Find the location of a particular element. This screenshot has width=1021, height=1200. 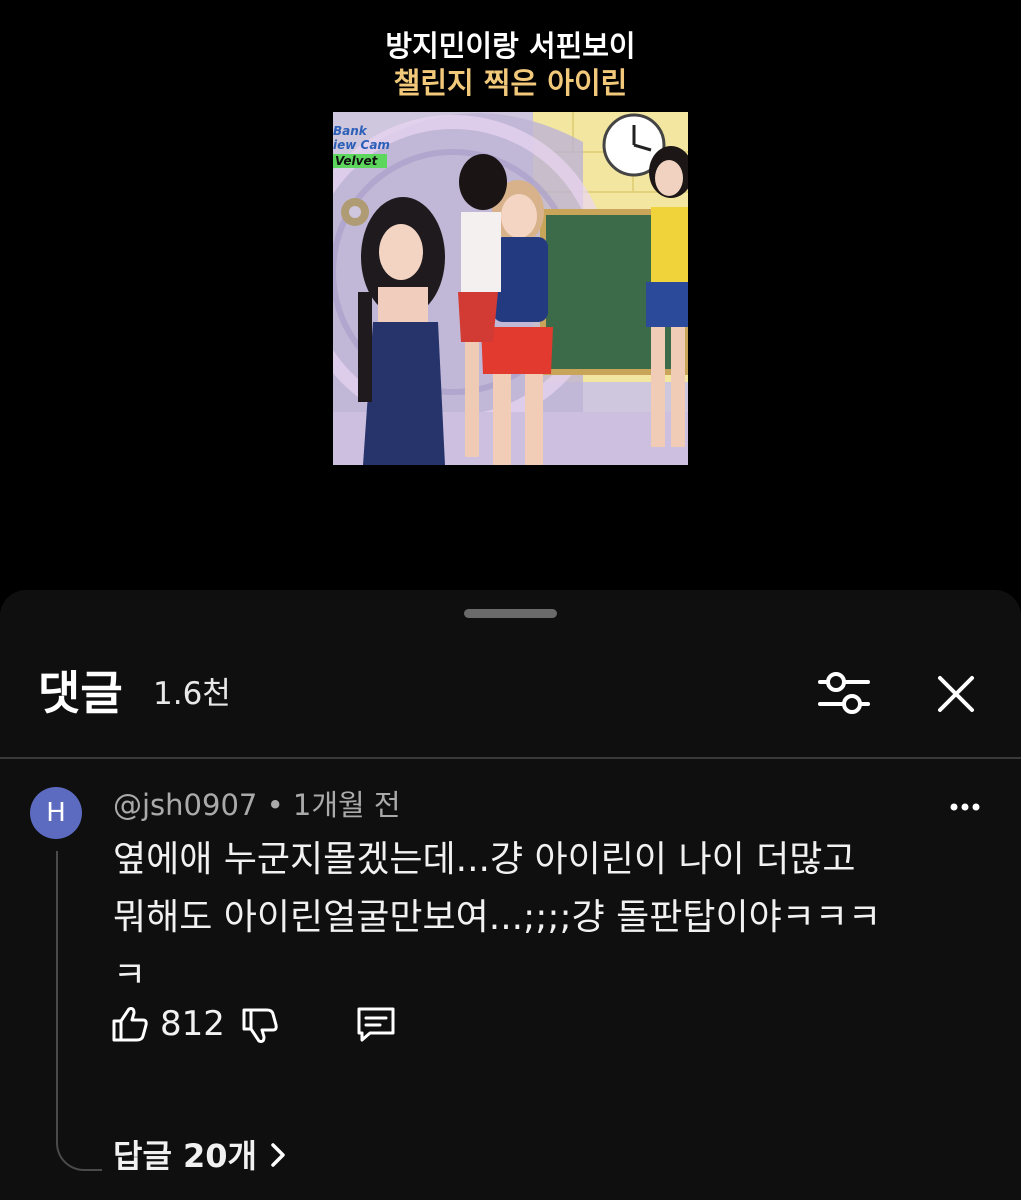

like-count: 812 is located at coordinates (192, 1024).